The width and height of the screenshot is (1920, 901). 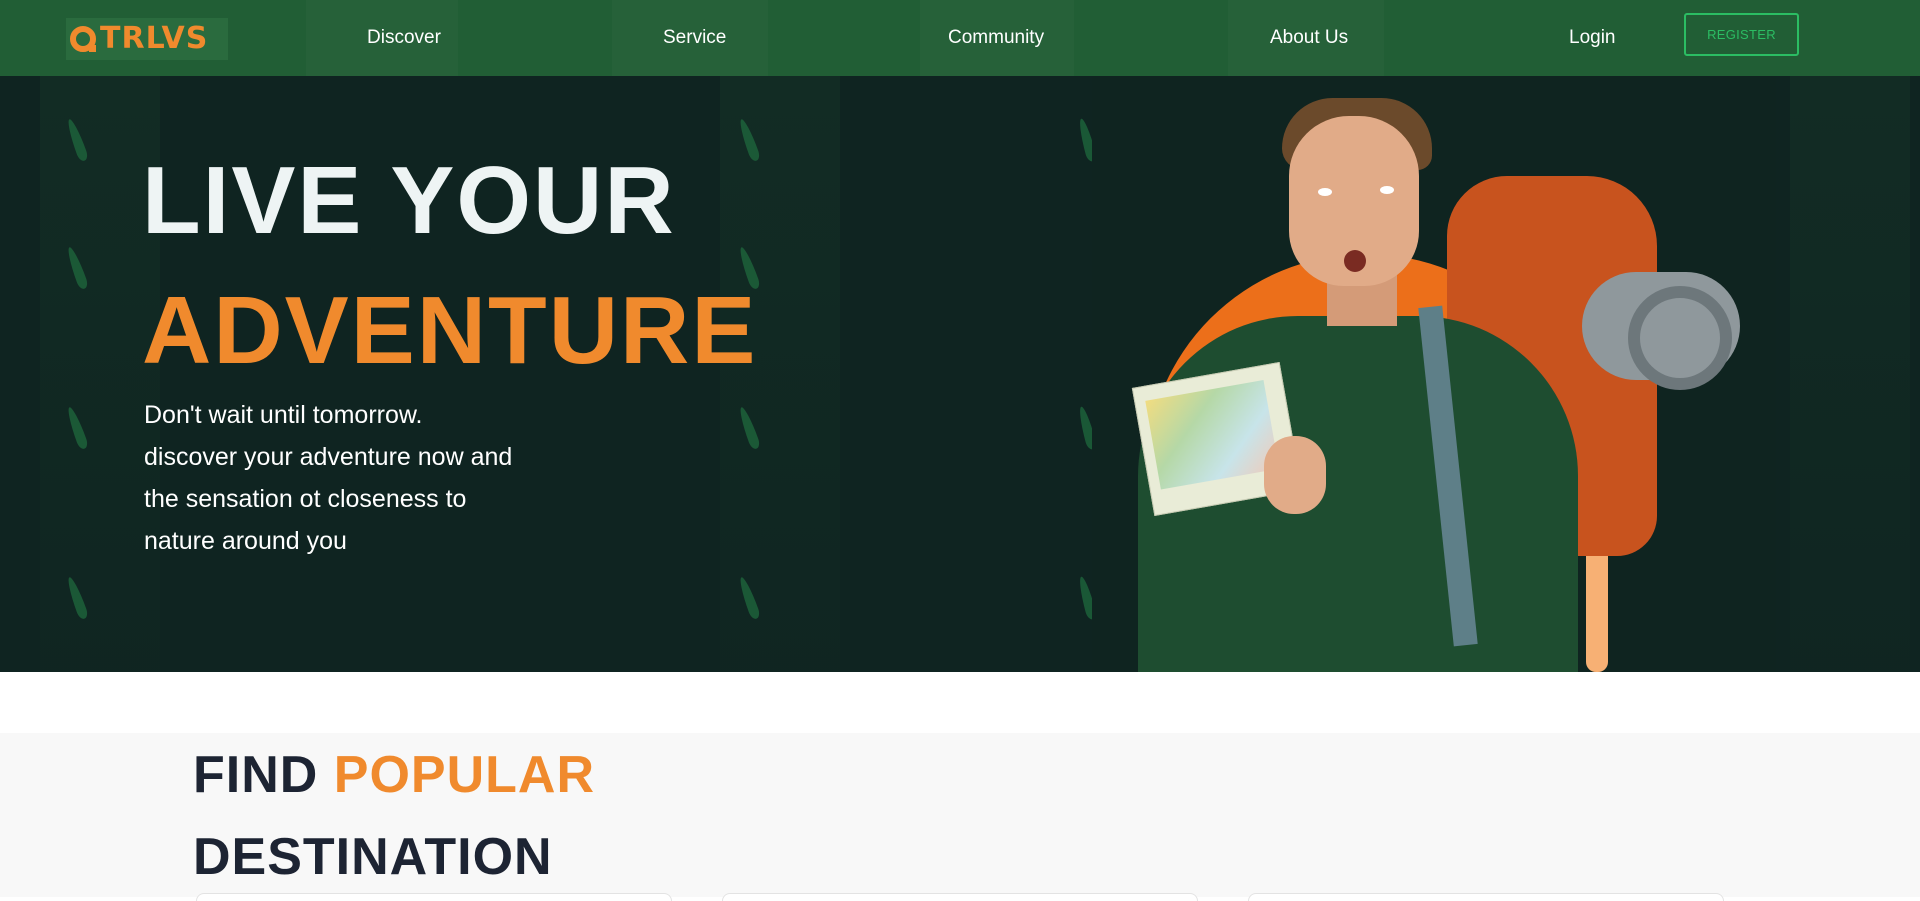 I want to click on hero-subtitle-line: the sensation ot closeness to, so click(x=305, y=499).